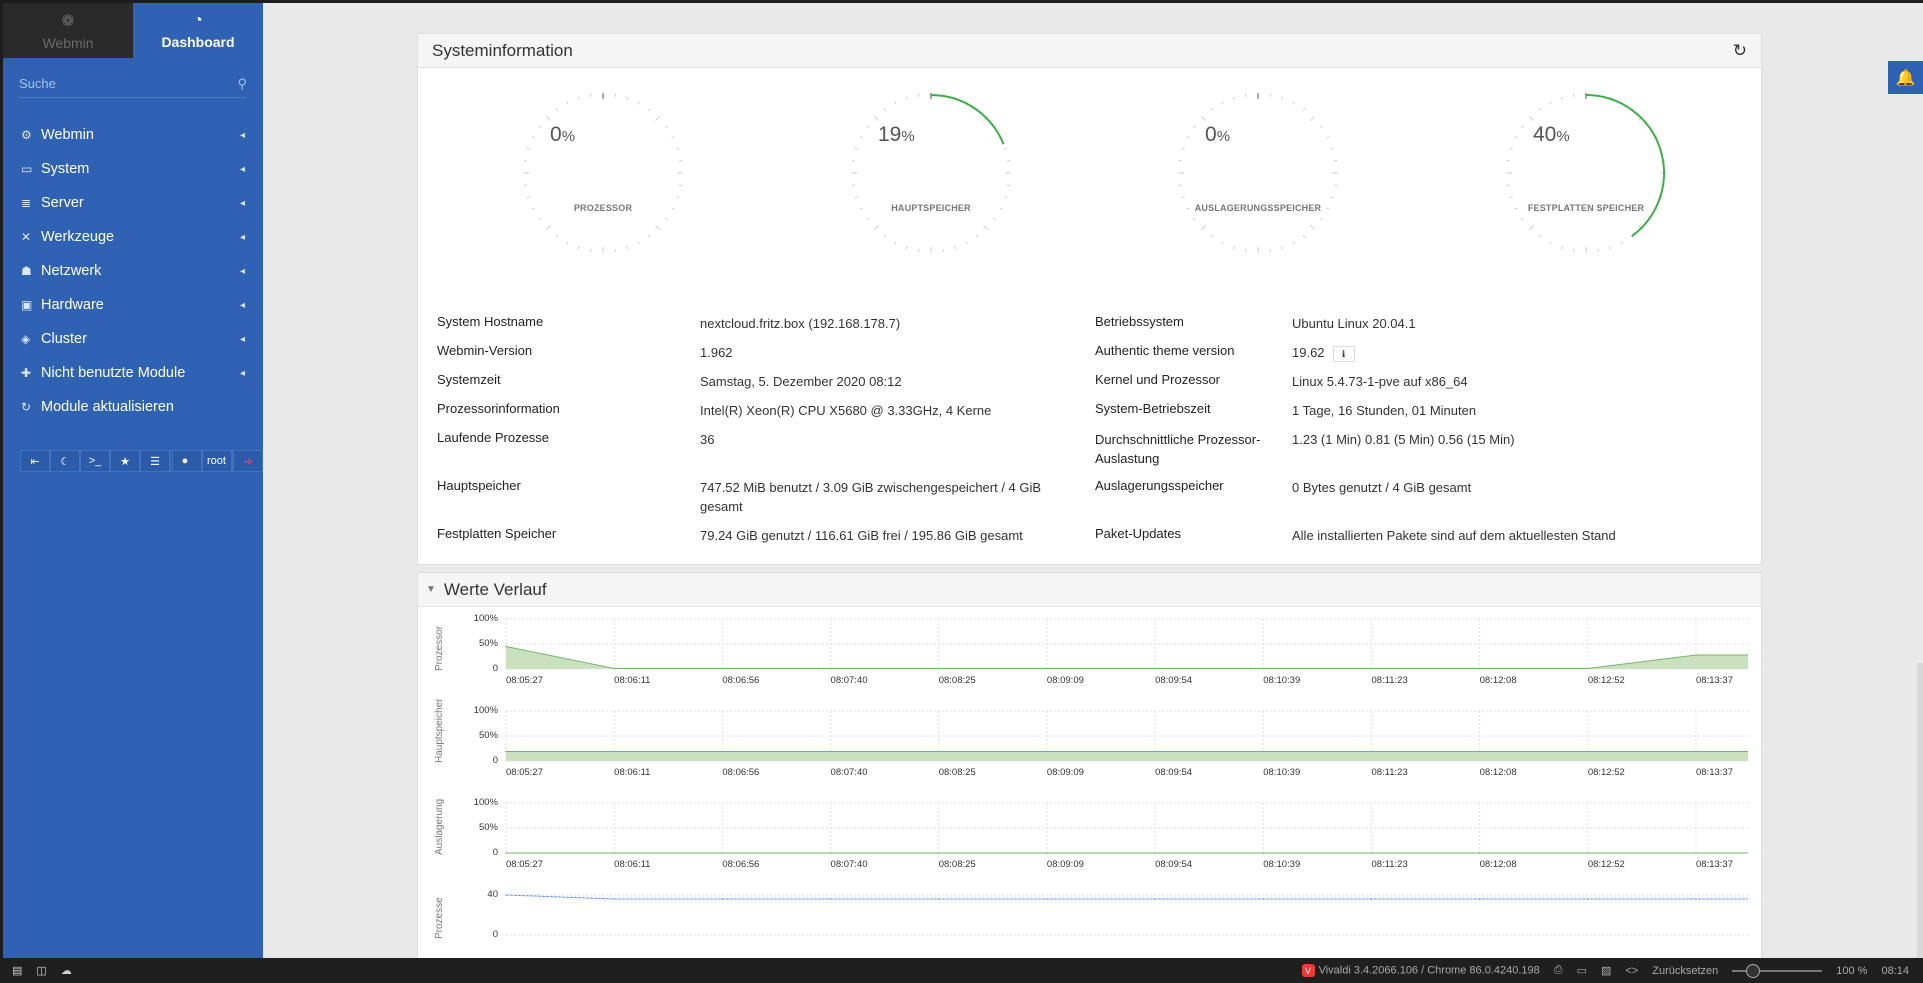  Describe the element at coordinates (26, 373) in the screenshot. I see `puzzle-icon: ✚` at that location.